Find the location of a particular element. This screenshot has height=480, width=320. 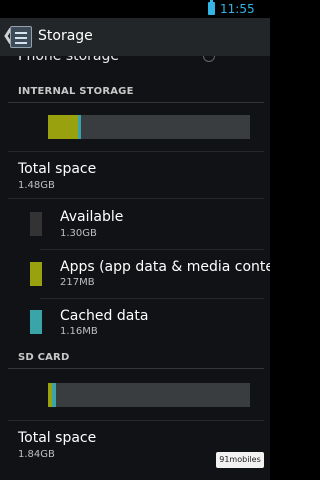

apps-swatch is located at coordinates (36, 274).